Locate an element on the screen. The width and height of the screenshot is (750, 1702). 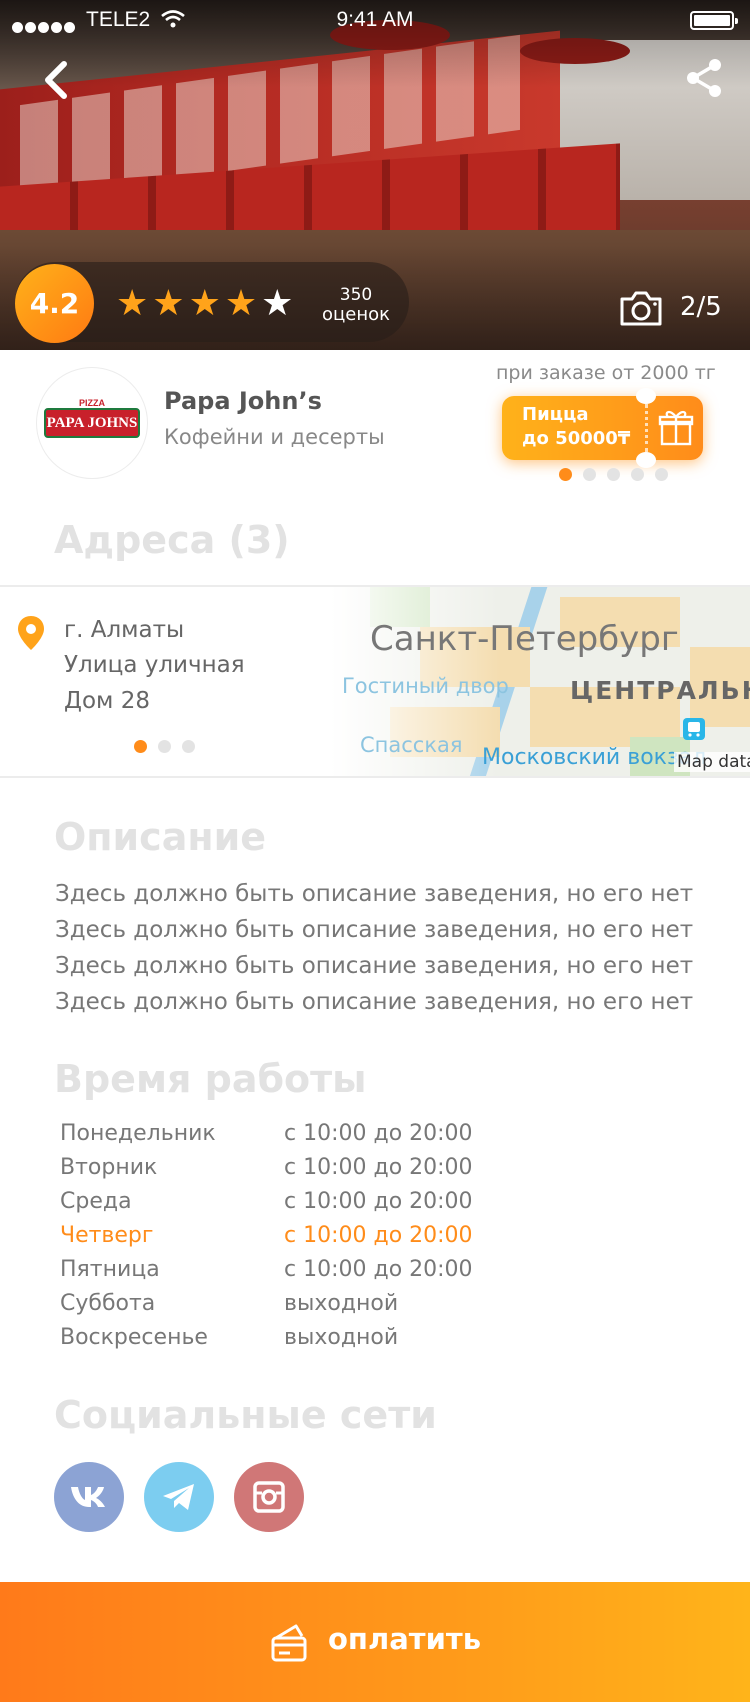
promo-banner: Пицца до 50000₸ is located at coordinates (602, 428).